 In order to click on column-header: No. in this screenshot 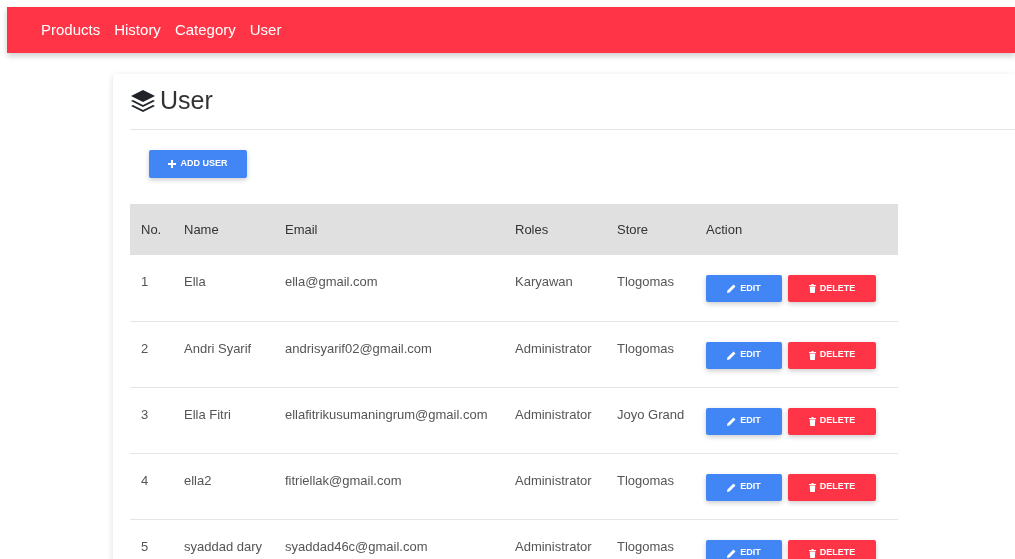, I will do `click(156, 229)`.